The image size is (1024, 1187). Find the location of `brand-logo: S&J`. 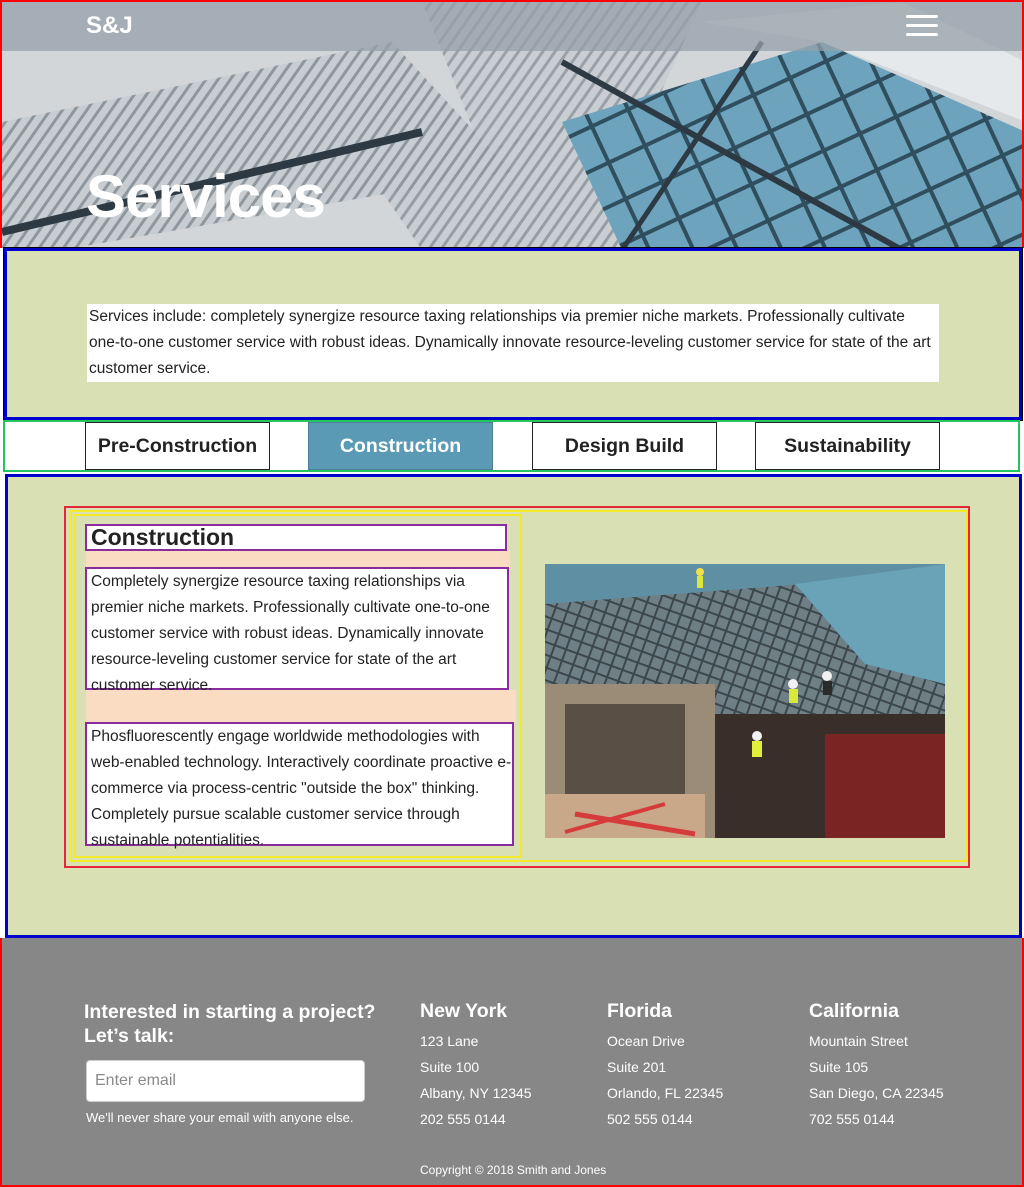

brand-logo: S&J is located at coordinates (109, 26).